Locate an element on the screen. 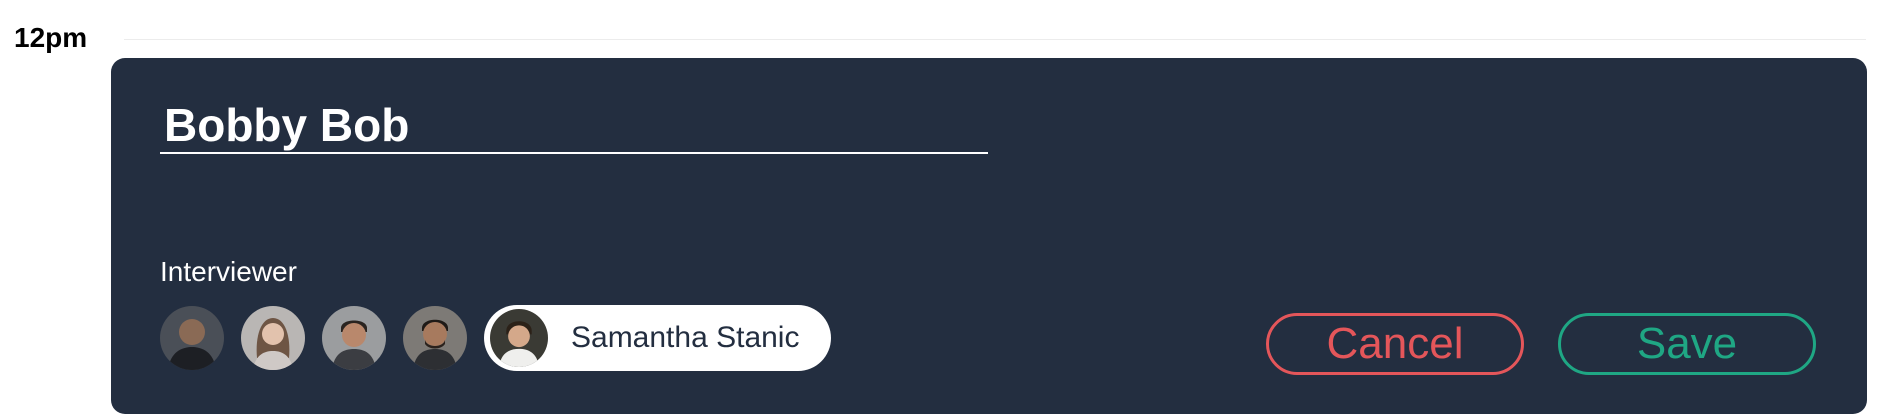  save-button: Save is located at coordinates (1687, 344).